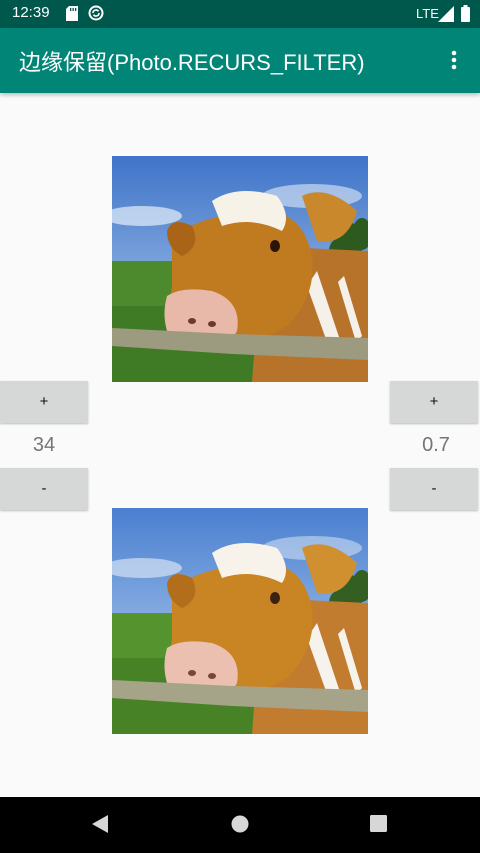 The height and width of the screenshot is (853, 480). Describe the element at coordinates (72, 13) in the screenshot. I see `sd-card-icon` at that location.